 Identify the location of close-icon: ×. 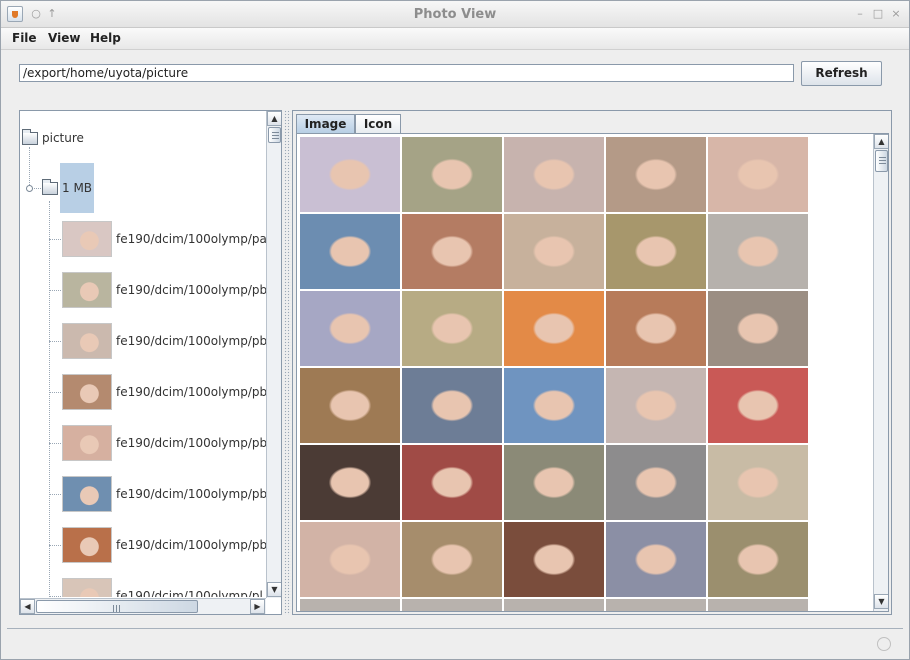
(896, 14).